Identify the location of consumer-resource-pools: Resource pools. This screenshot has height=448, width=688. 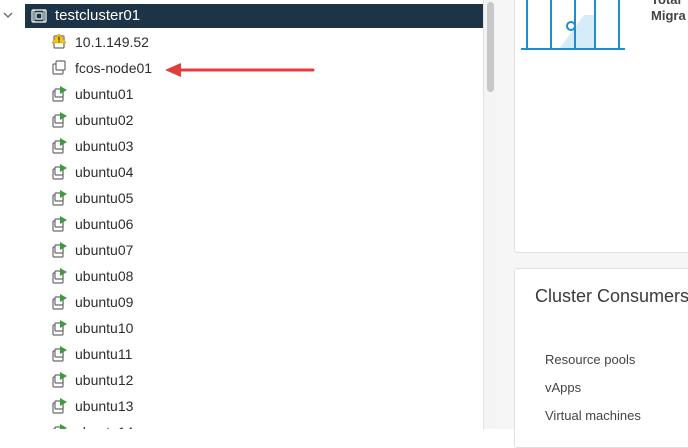
(590, 359).